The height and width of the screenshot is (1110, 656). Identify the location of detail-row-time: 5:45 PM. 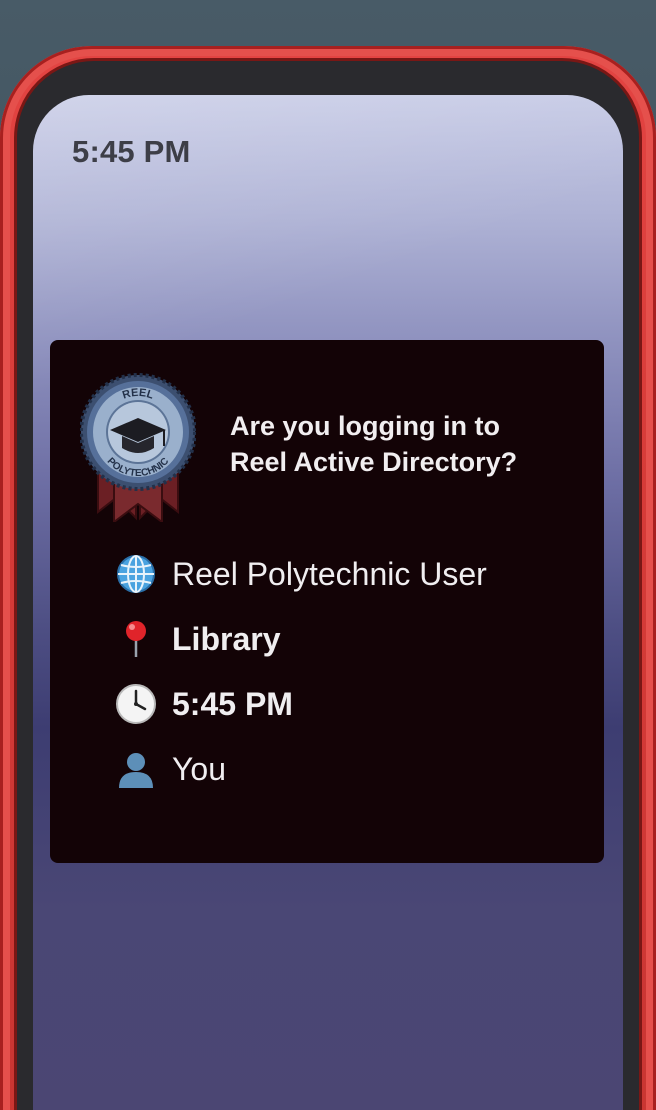
(203, 704).